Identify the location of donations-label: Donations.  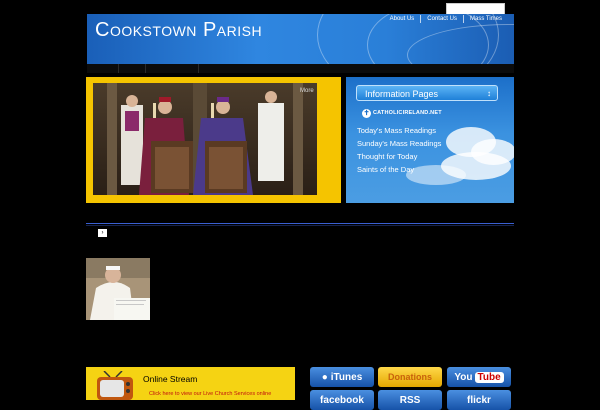
(410, 377).